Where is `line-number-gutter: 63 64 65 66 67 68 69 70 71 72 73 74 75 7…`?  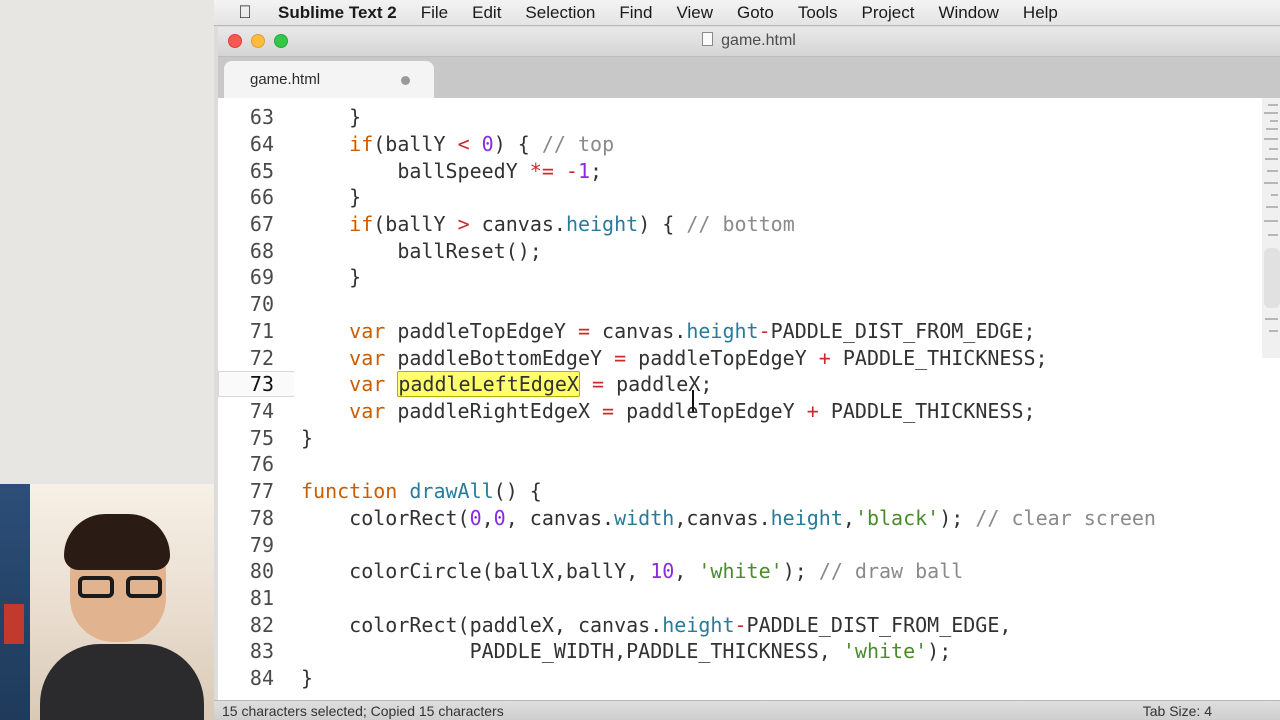 line-number-gutter: 63 64 65 66 67 68 69 70 71 72 73 74 75 7… is located at coordinates (258, 399).